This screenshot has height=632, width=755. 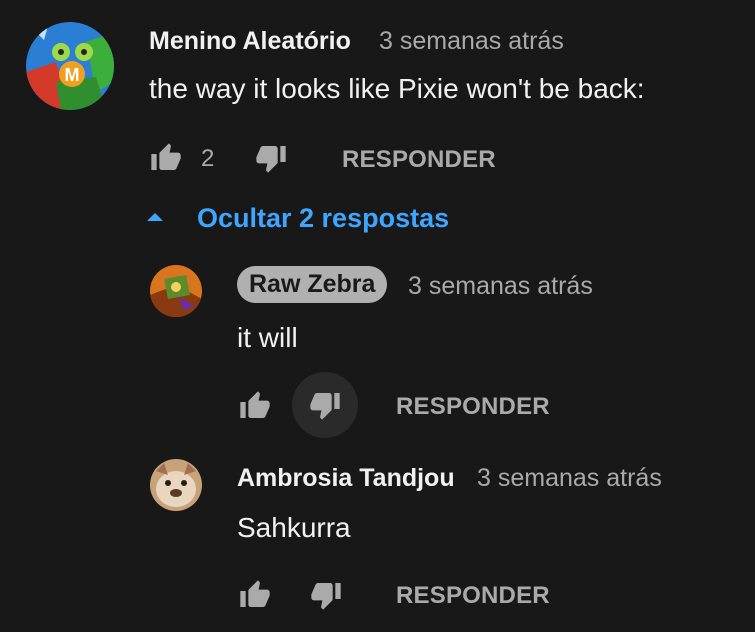 I want to click on dislike-button-hovered, so click(x=325, y=405).